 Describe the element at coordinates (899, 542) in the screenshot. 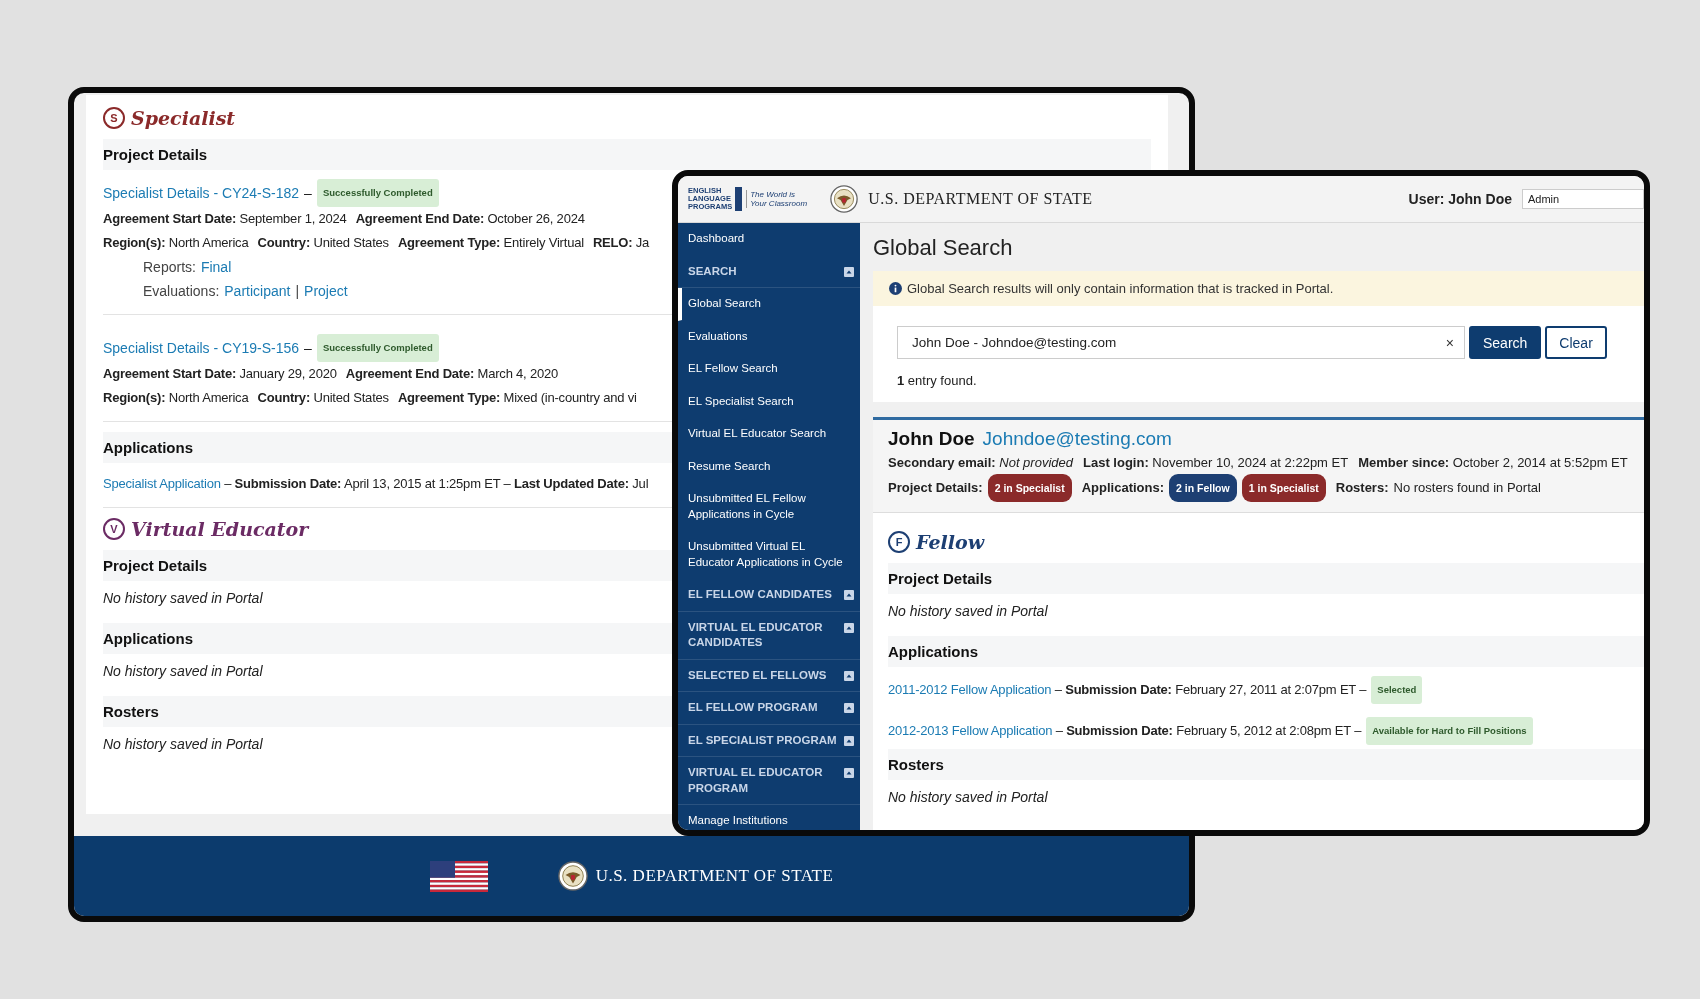

I see `section-initial: F` at that location.